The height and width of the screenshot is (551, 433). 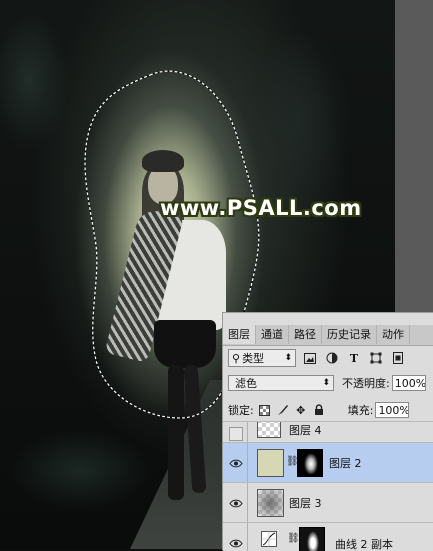 What do you see at coordinates (265, 410) in the screenshot?
I see `lock-transparent-icon` at bounding box center [265, 410].